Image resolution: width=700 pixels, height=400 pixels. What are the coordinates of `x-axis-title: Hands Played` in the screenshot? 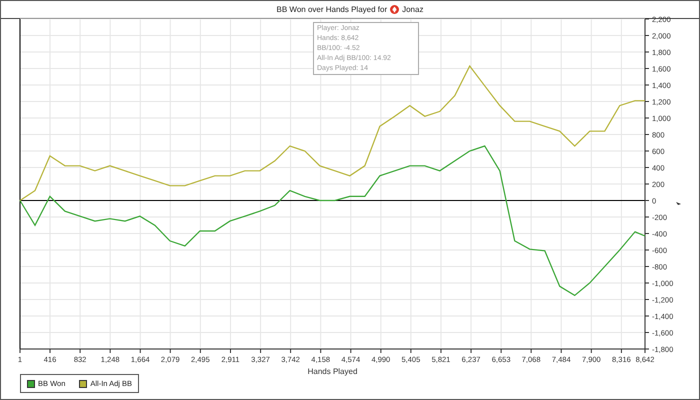 It's located at (333, 371).